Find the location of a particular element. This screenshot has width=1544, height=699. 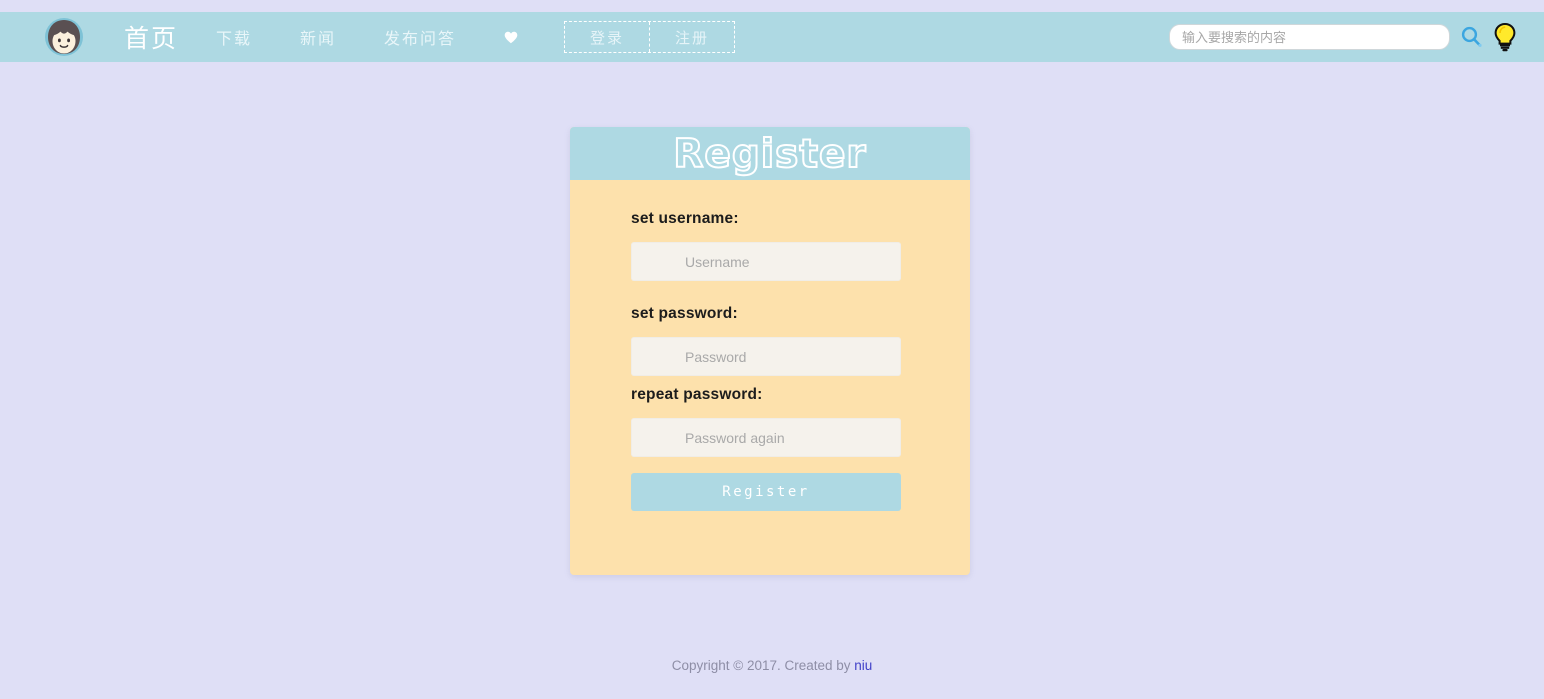

login-button: 登录 is located at coordinates (608, 37).